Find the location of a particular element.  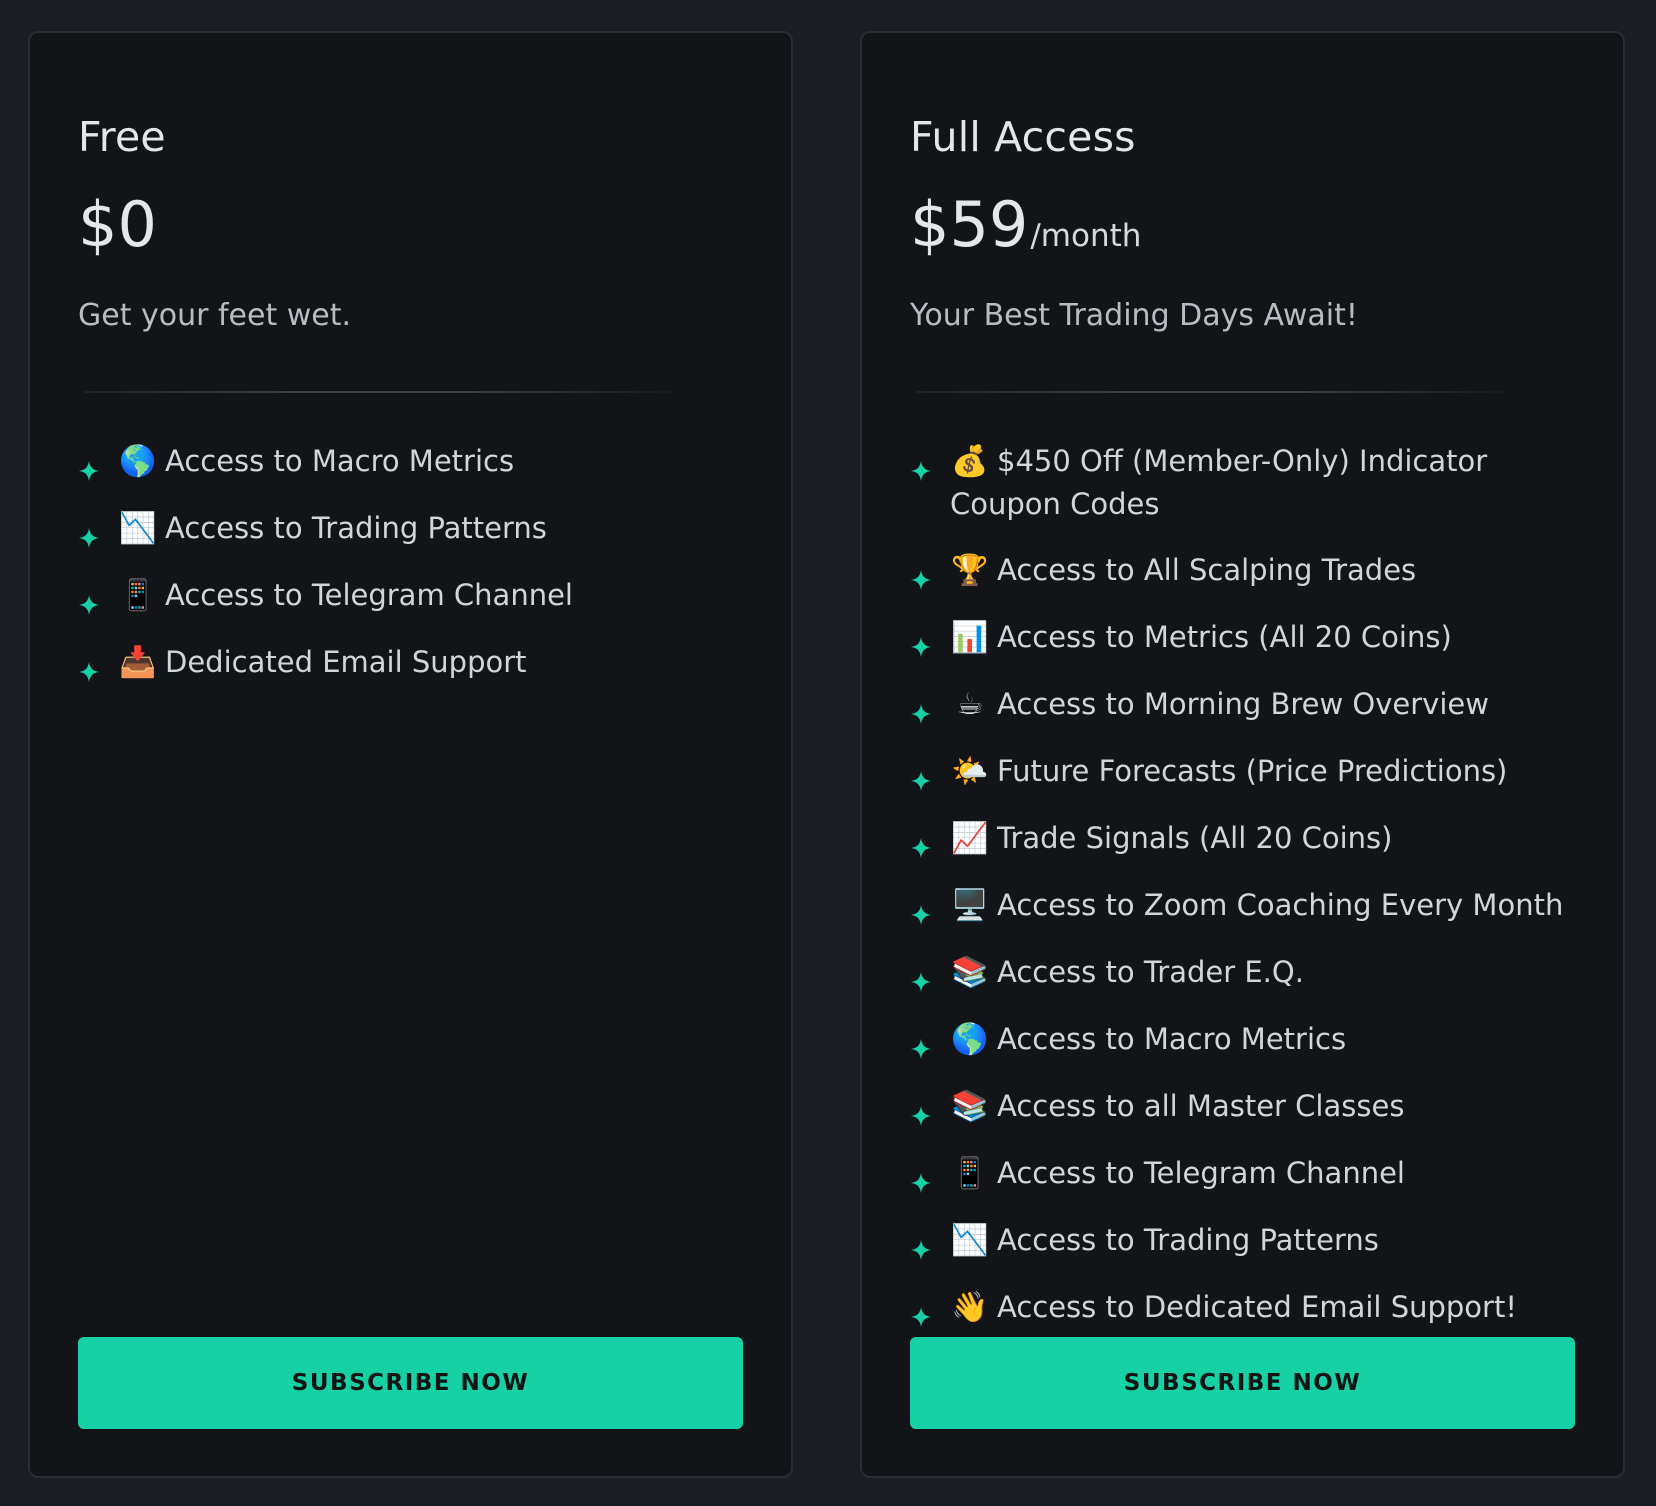

feature-emoji-icon: 🌤️ is located at coordinates (970, 771).